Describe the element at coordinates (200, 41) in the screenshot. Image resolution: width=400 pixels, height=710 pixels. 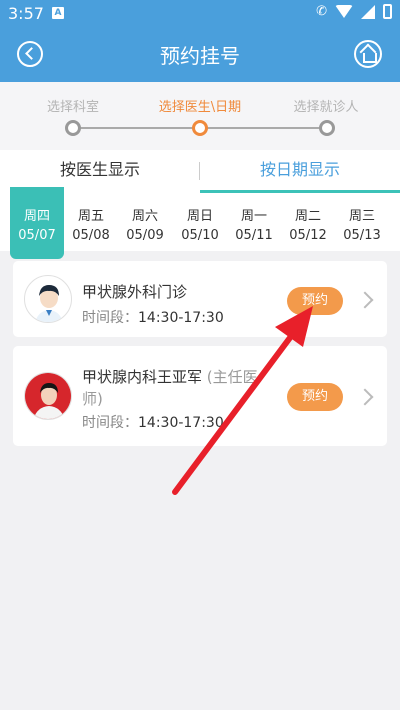
I see `app-header: 3:57 A ✆ 预约挂号` at that location.